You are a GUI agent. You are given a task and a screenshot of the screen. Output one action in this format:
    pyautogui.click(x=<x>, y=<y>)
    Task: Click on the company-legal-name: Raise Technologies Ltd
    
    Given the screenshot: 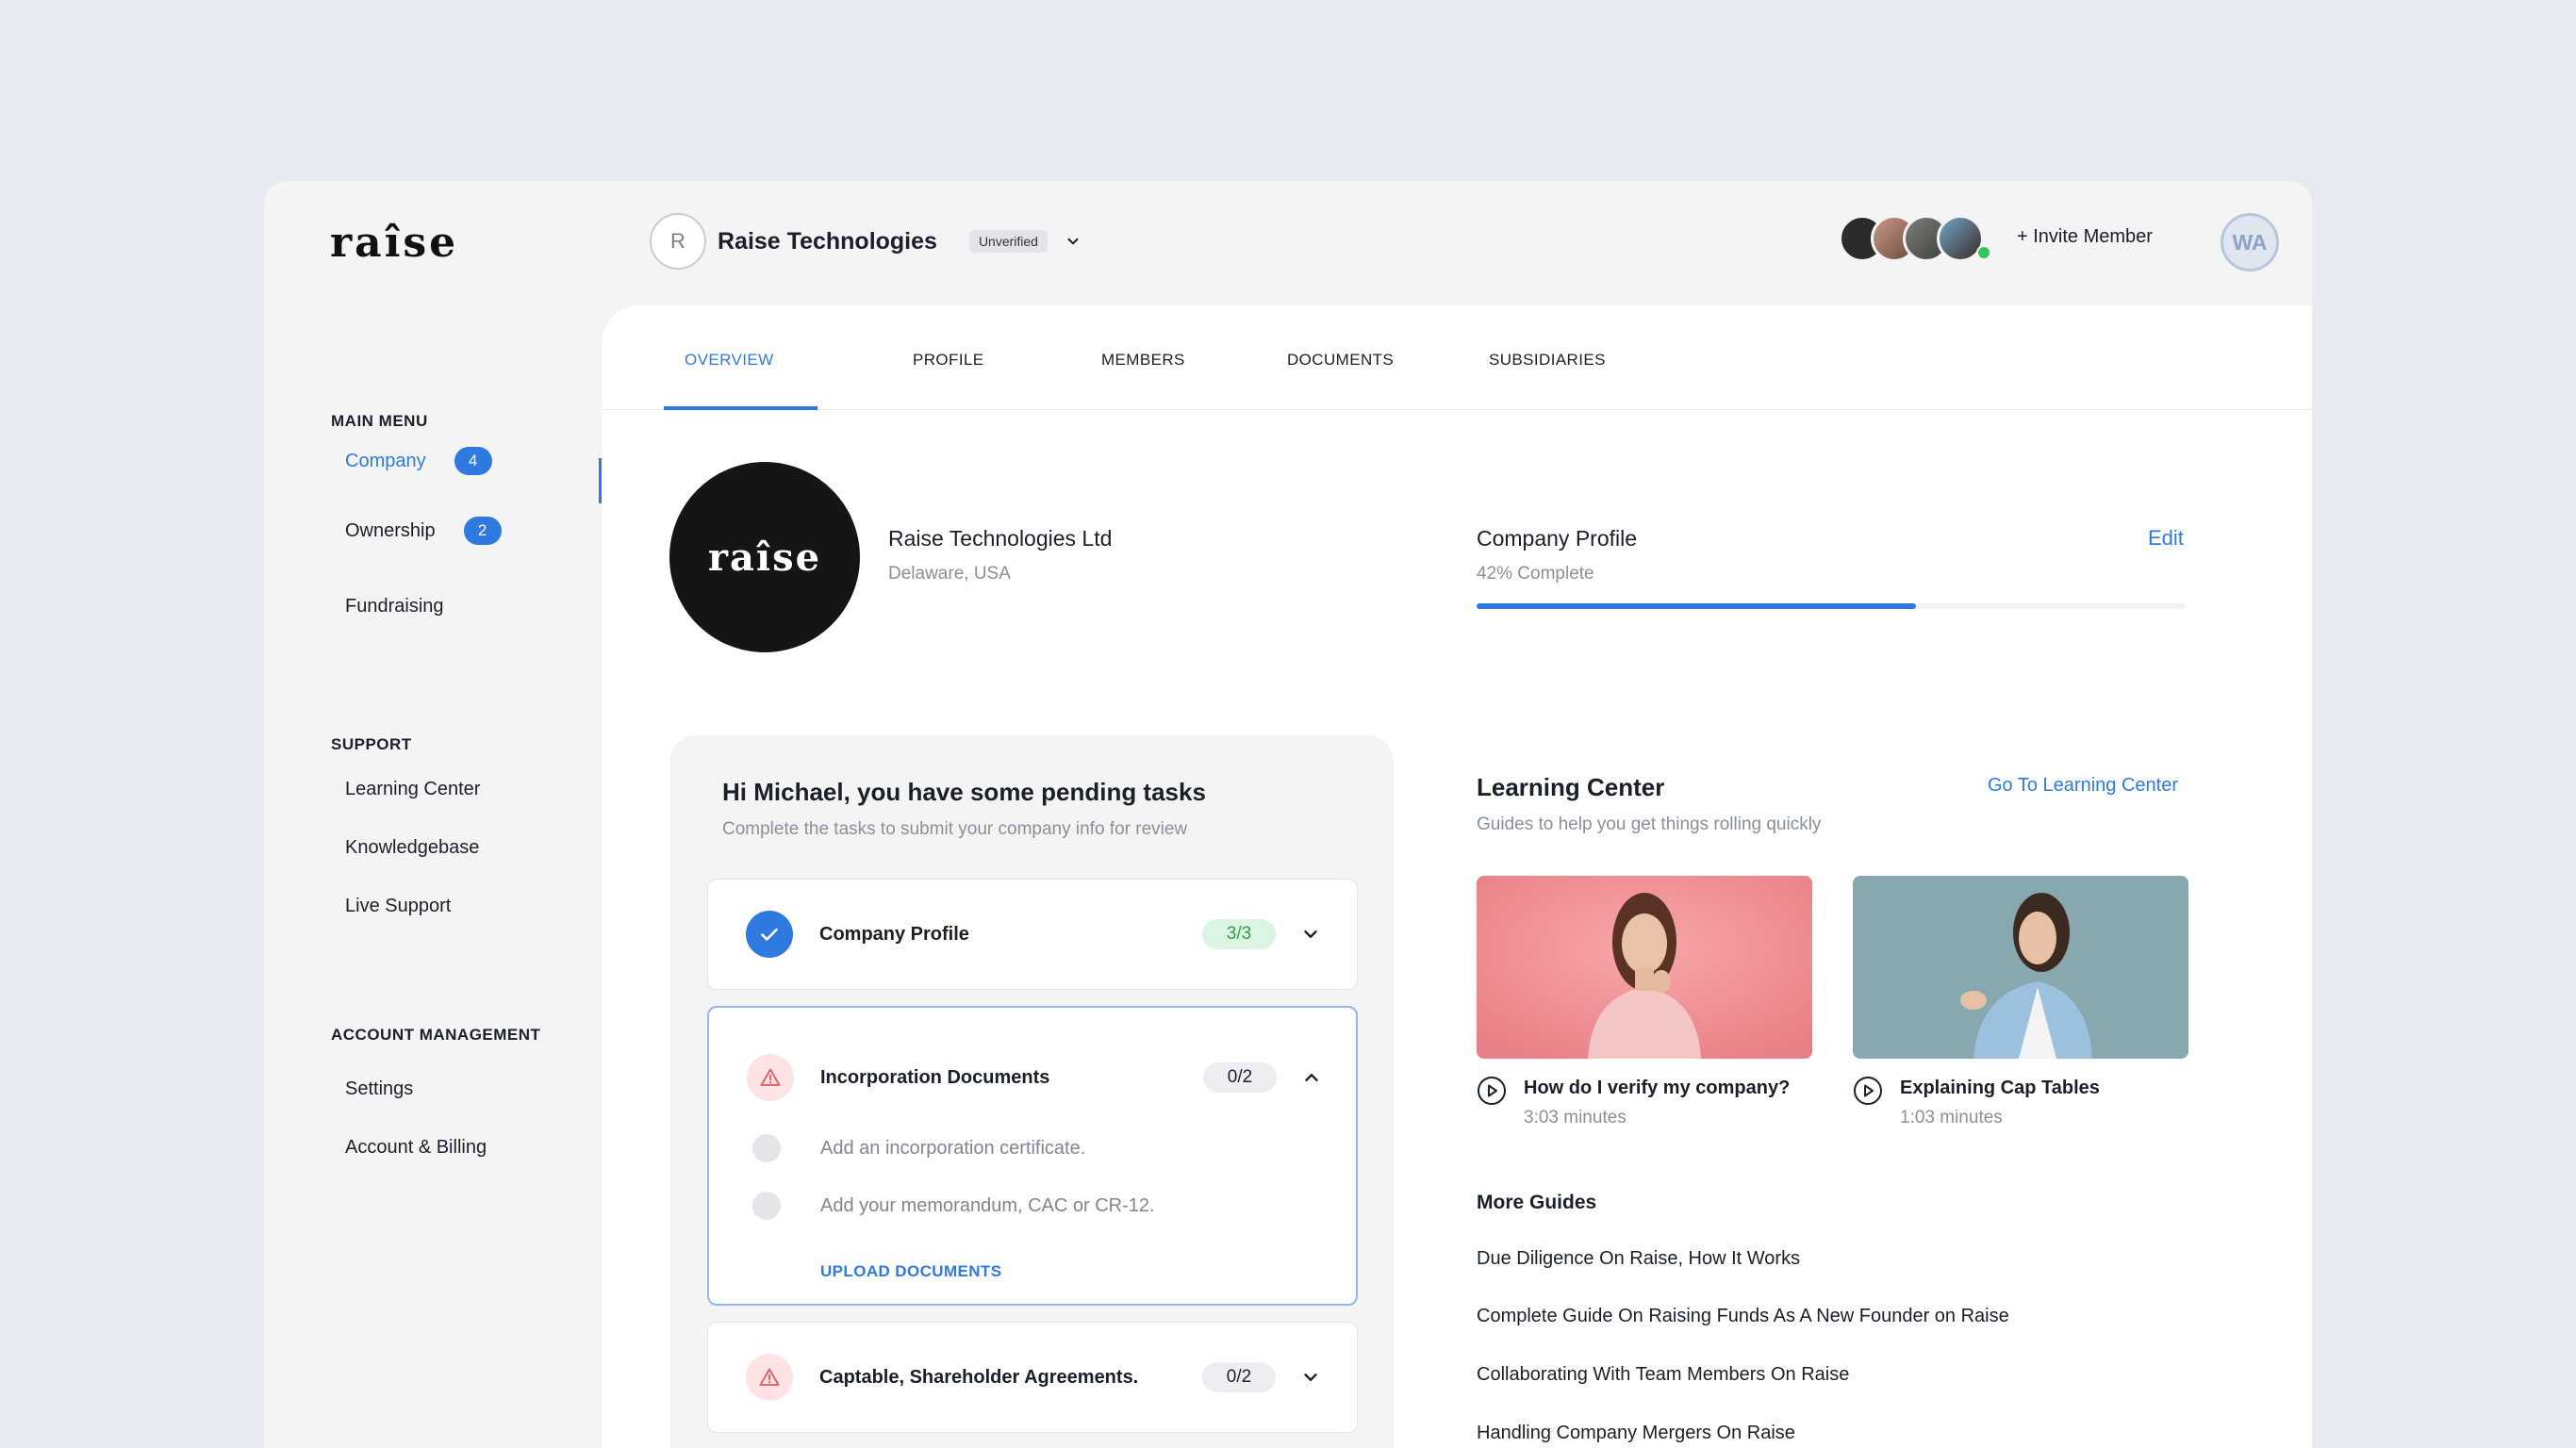 What is the action you would take?
    pyautogui.click(x=1000, y=538)
    